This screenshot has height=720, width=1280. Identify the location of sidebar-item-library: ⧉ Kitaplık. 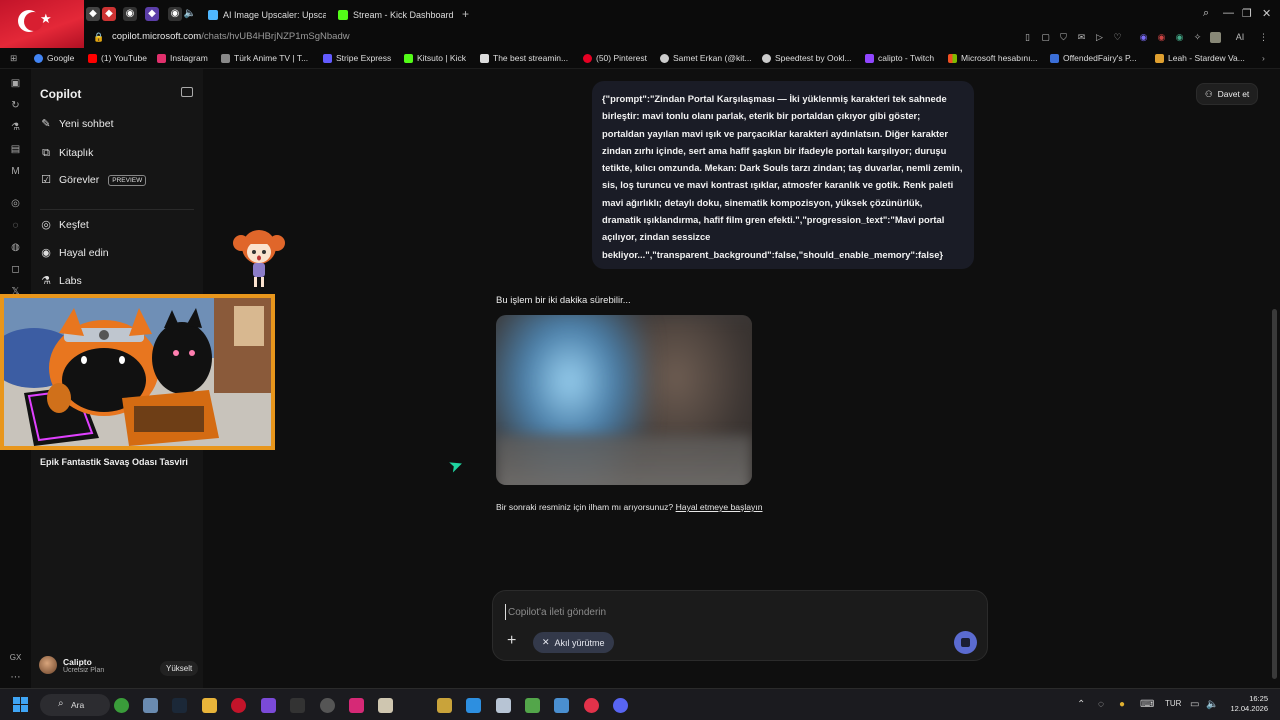
(66, 153).